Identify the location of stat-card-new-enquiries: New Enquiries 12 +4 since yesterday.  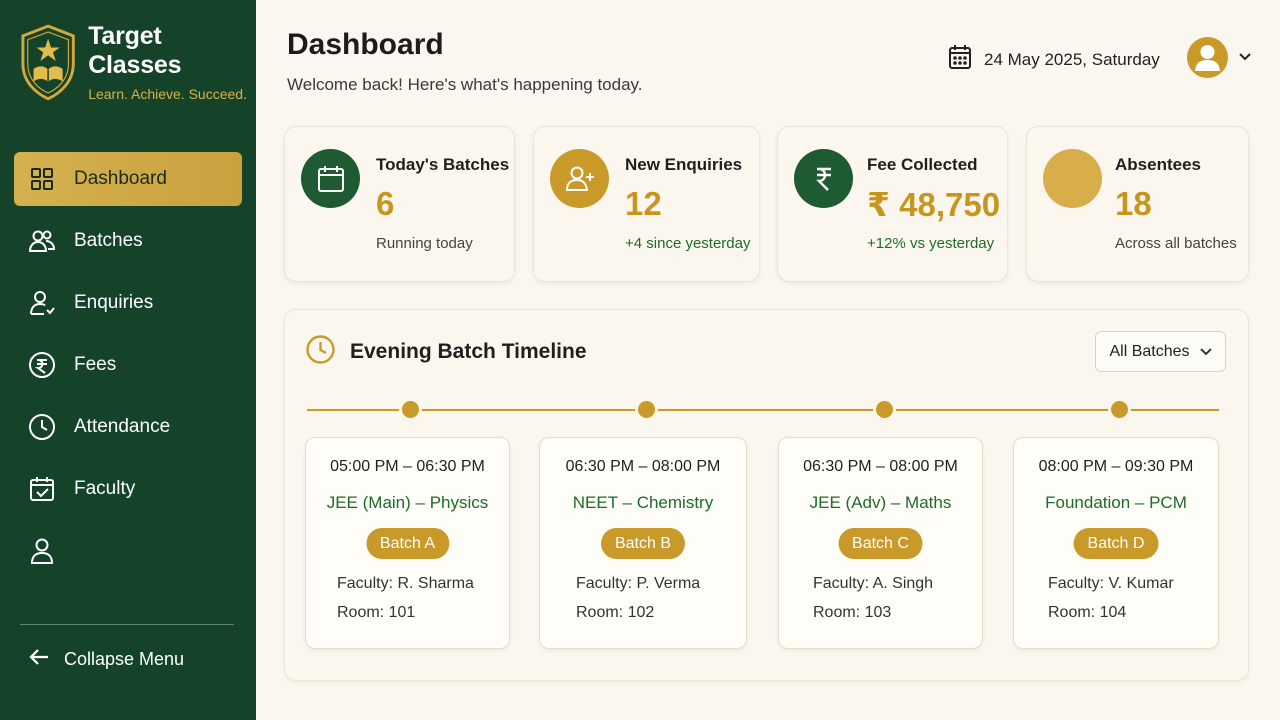
(646, 204).